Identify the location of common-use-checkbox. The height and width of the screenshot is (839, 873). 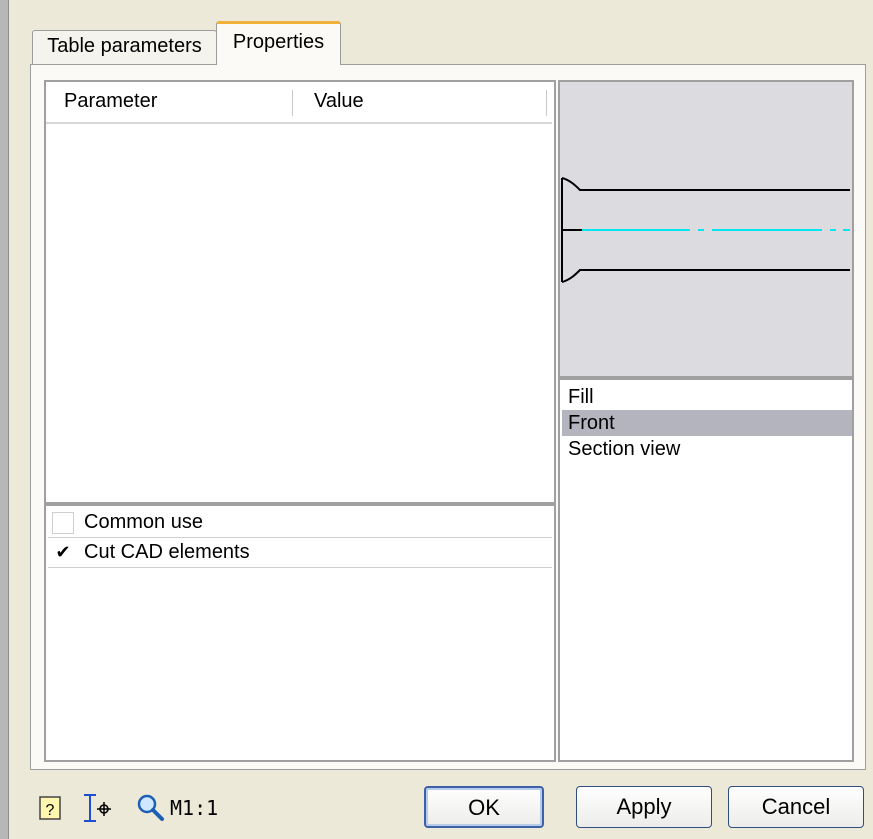
(63, 523).